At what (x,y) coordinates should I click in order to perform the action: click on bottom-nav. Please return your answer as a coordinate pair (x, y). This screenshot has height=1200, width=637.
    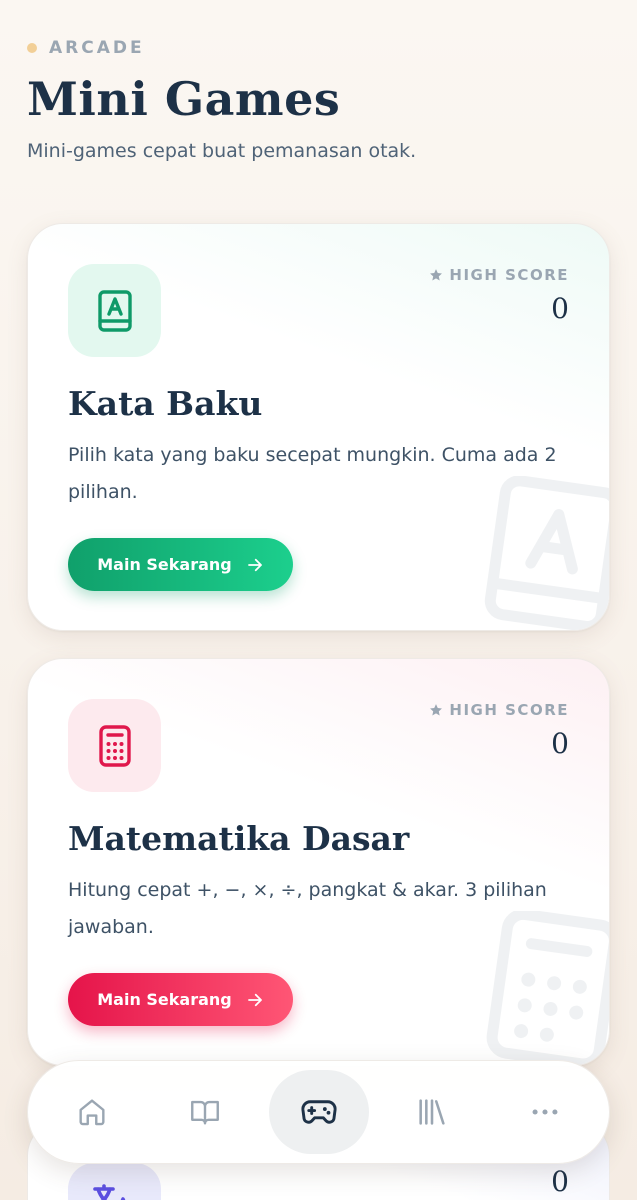
    Looking at the image, I should click on (318, 1112).